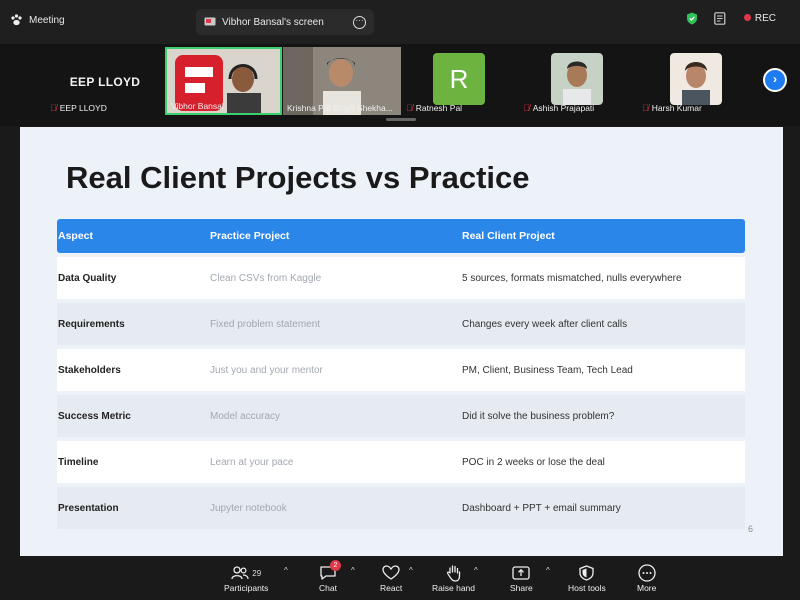  I want to click on row-practice: Learn at your pace, so click(252, 462).